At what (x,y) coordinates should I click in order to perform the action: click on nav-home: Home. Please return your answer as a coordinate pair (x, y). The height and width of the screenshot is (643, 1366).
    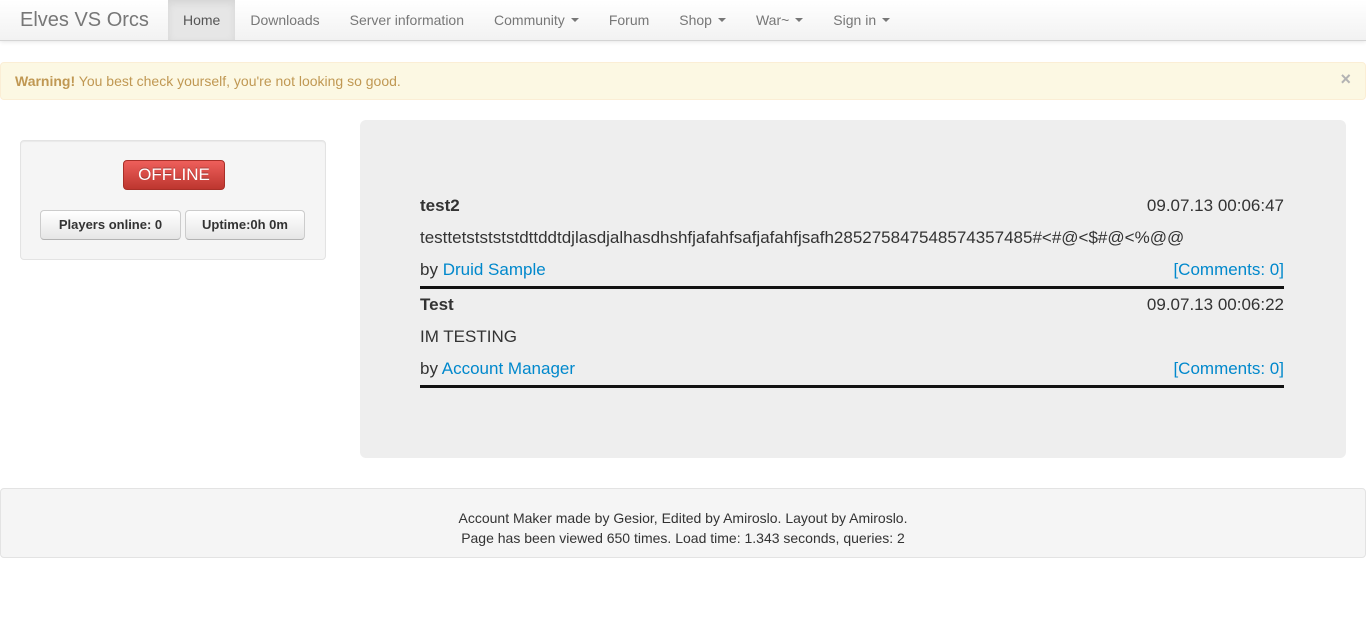
    Looking at the image, I should click on (202, 20).